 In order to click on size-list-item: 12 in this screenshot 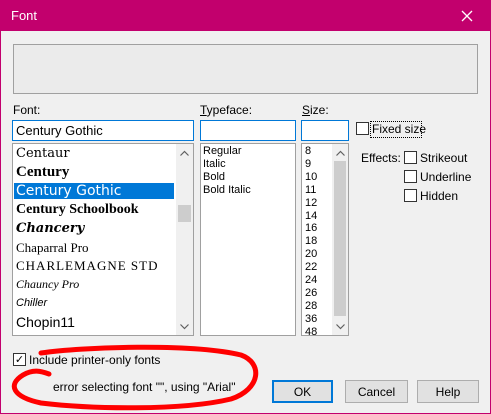, I will do `click(310, 203)`.